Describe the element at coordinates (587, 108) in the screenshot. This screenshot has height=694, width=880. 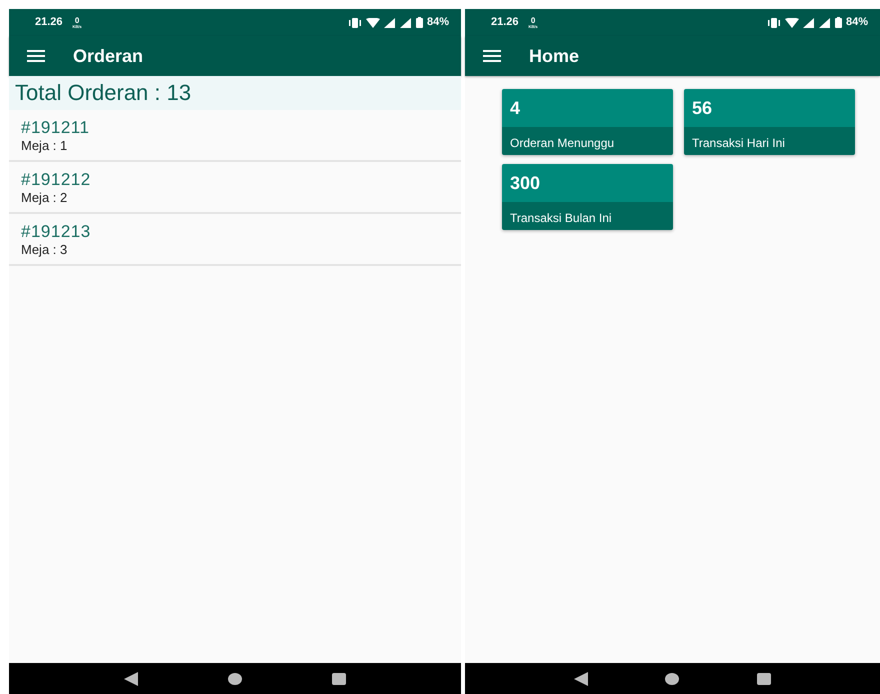
I see `tile-value: 4` at that location.